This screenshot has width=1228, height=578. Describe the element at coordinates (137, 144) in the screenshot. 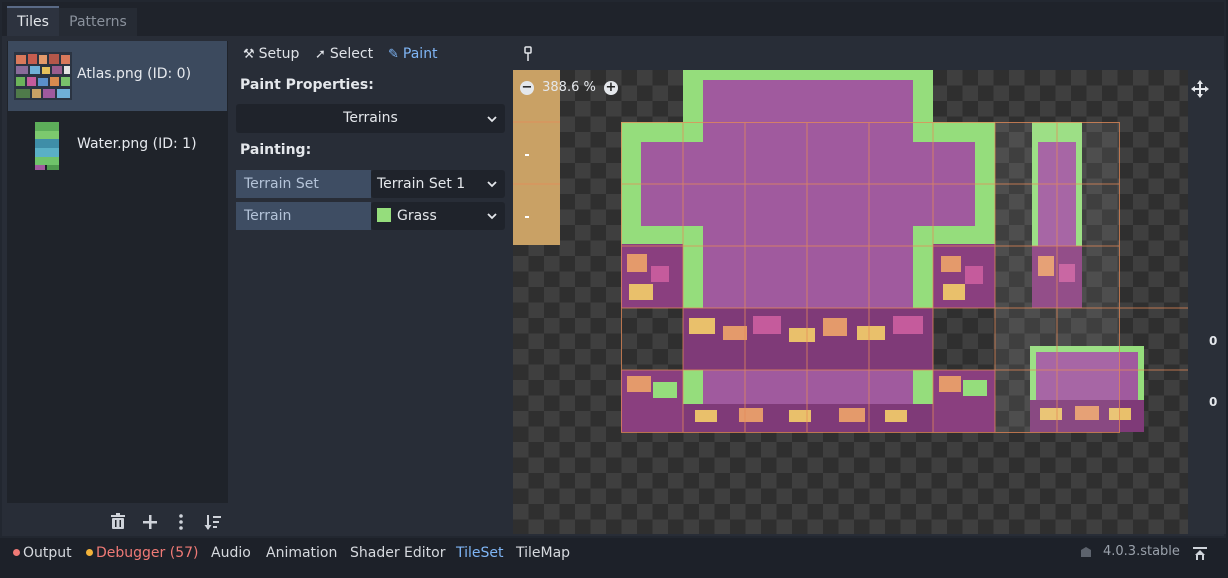

I see `source-label-water: Water.png (ID: 1)` at that location.